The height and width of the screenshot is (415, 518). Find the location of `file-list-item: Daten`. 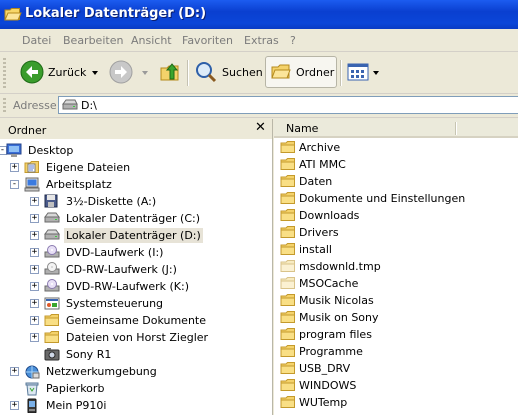

file-list-item: Daten is located at coordinates (306, 181).